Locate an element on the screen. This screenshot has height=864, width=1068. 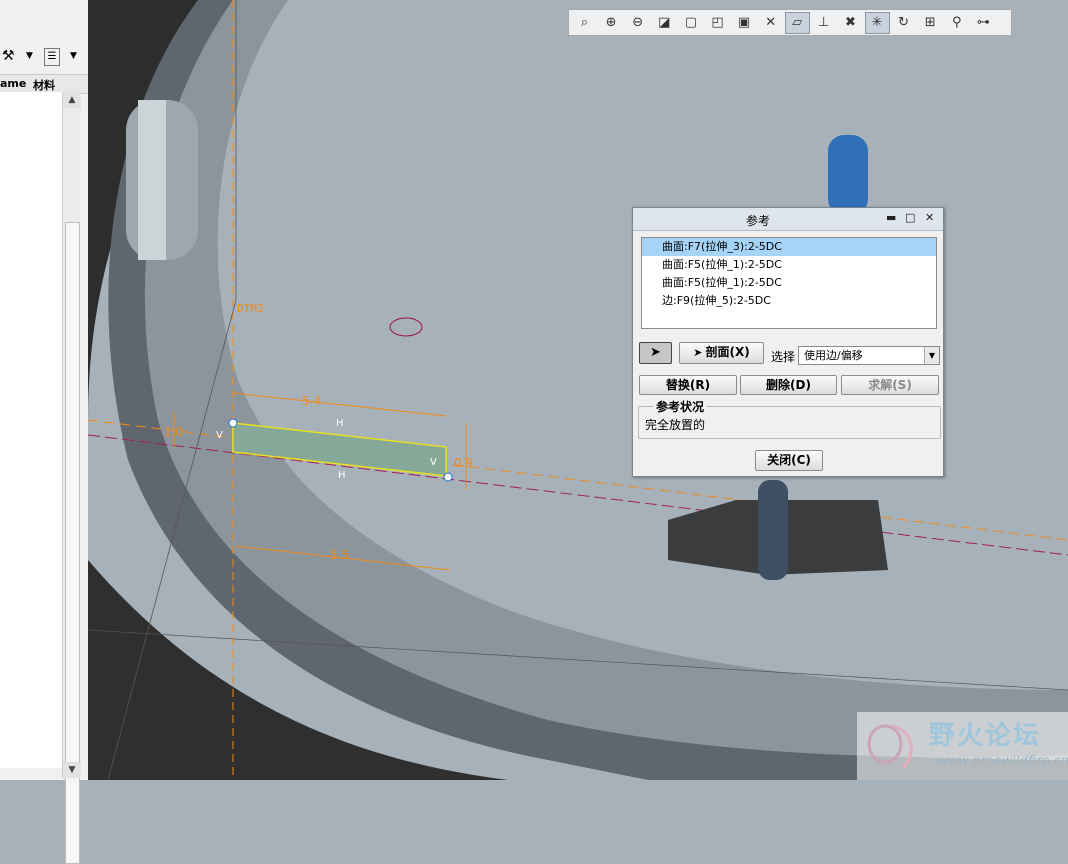
refit-icon: ◪ is located at coordinates (664, 23).